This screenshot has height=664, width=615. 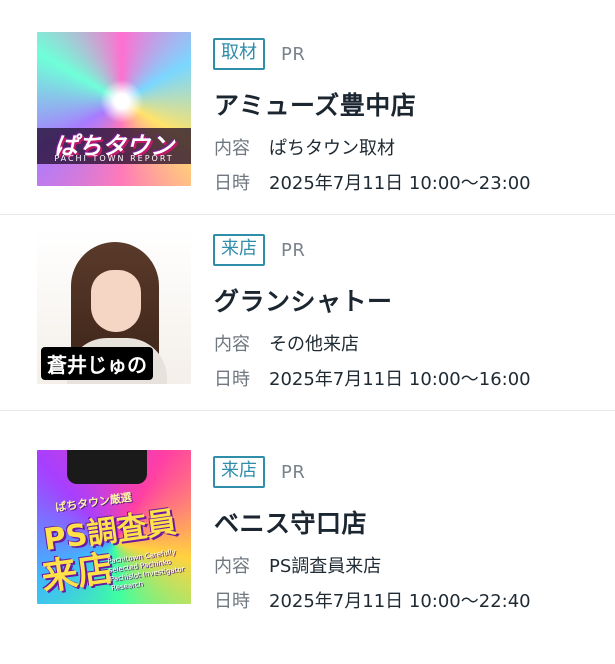 I want to click on datetime-row: 日時 2025年7月11日 10:00〜16:00, so click(x=372, y=378).